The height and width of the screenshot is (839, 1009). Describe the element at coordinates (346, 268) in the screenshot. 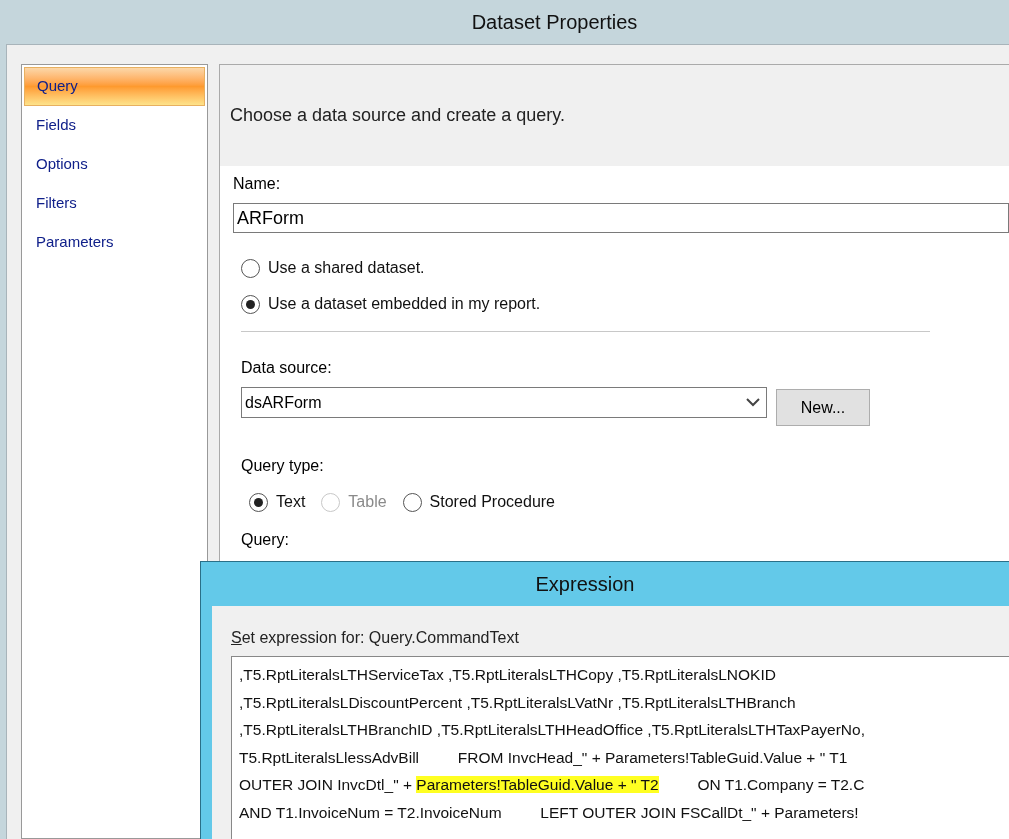

I see `radio-label: Use a shared dataset.` at that location.